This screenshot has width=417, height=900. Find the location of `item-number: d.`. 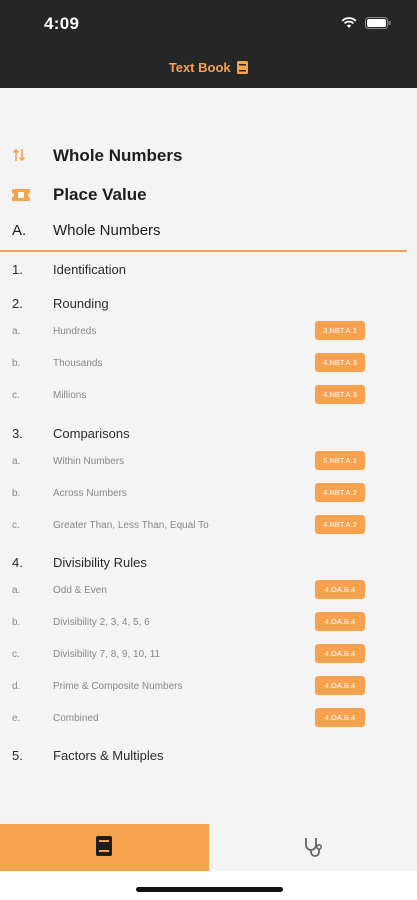

item-number: d. is located at coordinates (16, 686).